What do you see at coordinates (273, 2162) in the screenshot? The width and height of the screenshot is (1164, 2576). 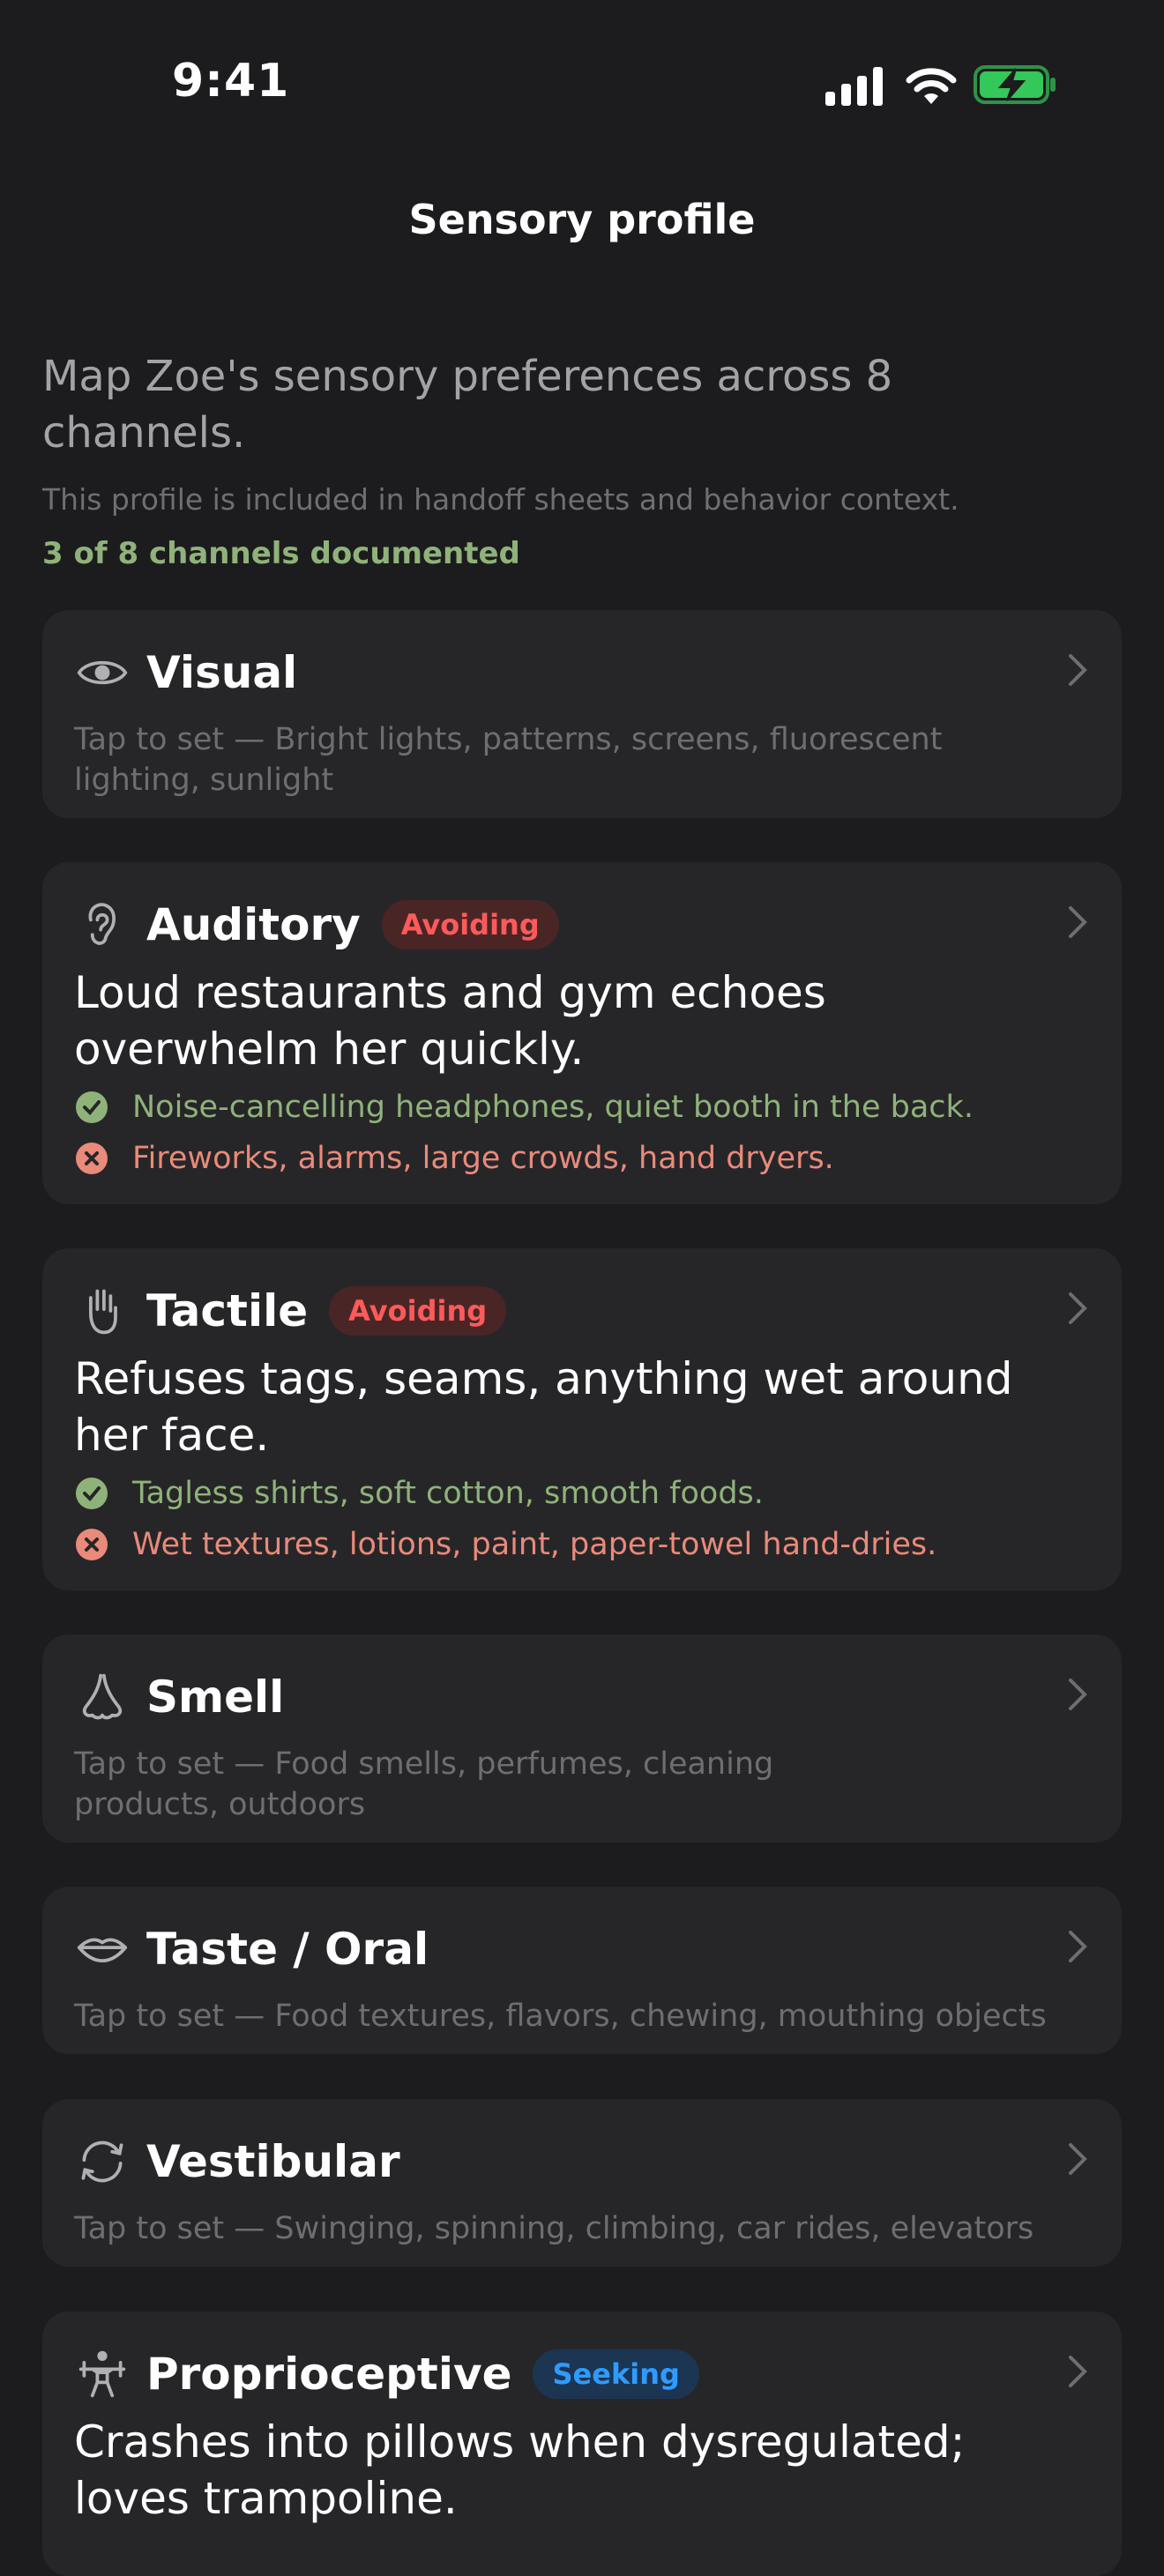 I see `channel-title: Vestibular` at bounding box center [273, 2162].